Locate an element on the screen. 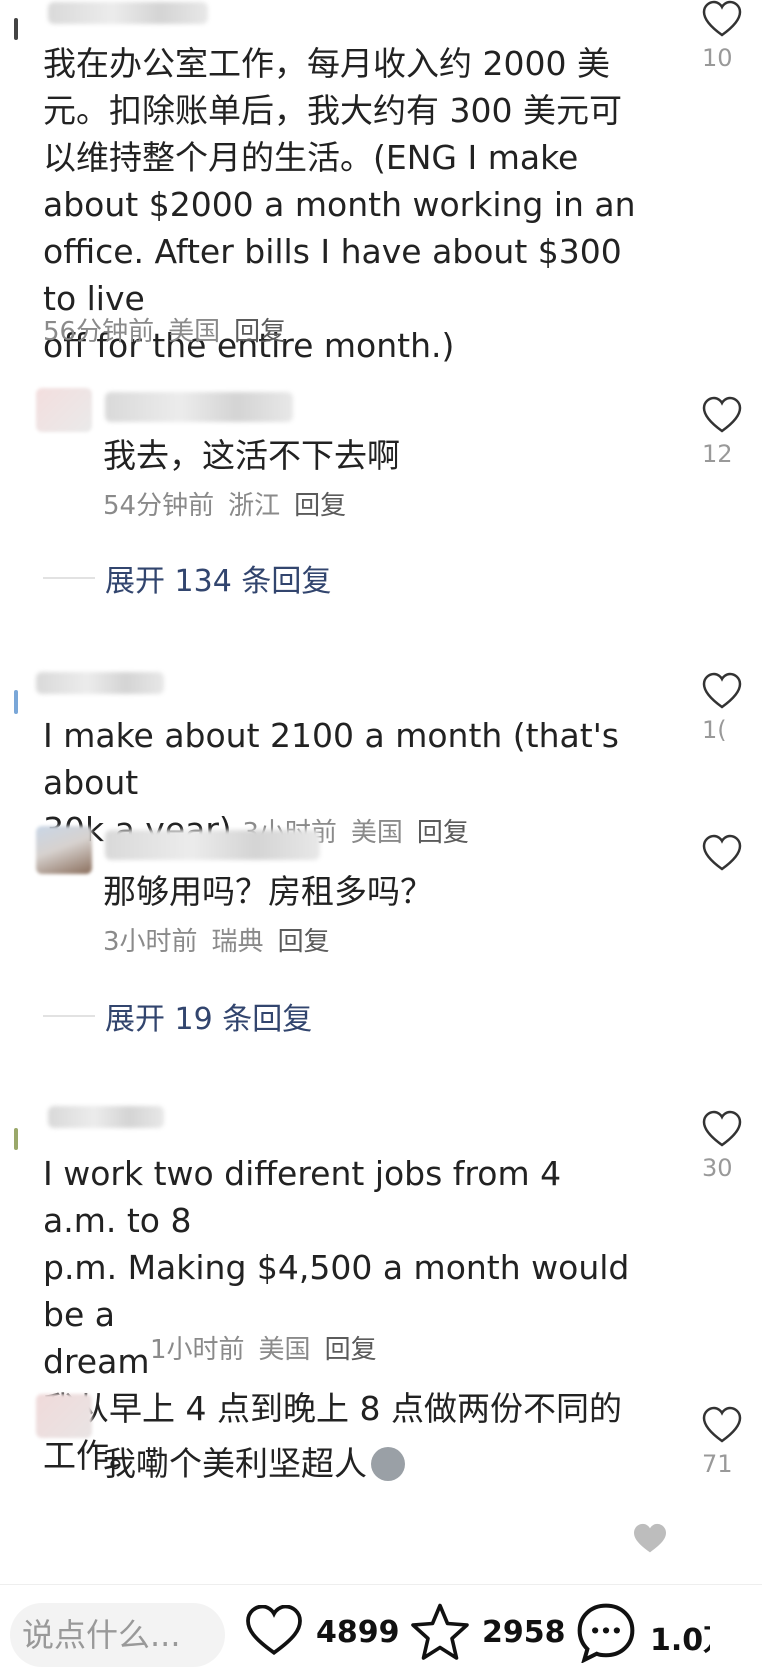 The image size is (762, 1675). emoji-icon is located at coordinates (388, 1464).